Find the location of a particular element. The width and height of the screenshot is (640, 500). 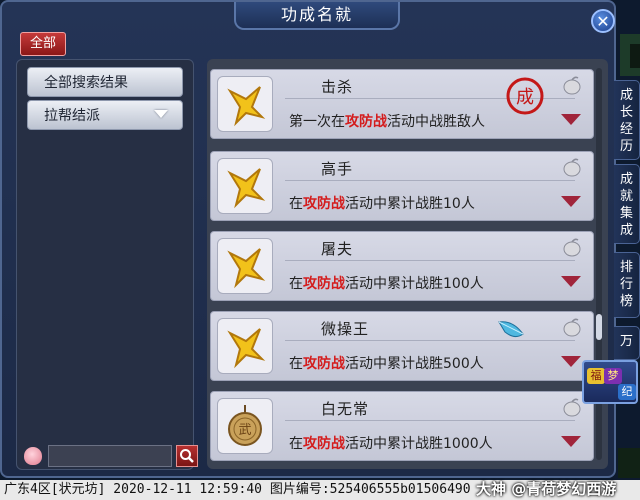

achievement-description: 第一次在攻防战活动中战胜敌人 is located at coordinates (387, 121).